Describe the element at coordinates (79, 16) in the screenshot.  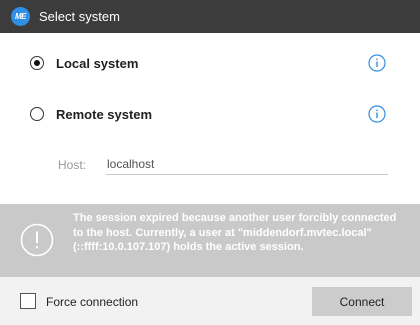
I see `window-title: Select system` at that location.